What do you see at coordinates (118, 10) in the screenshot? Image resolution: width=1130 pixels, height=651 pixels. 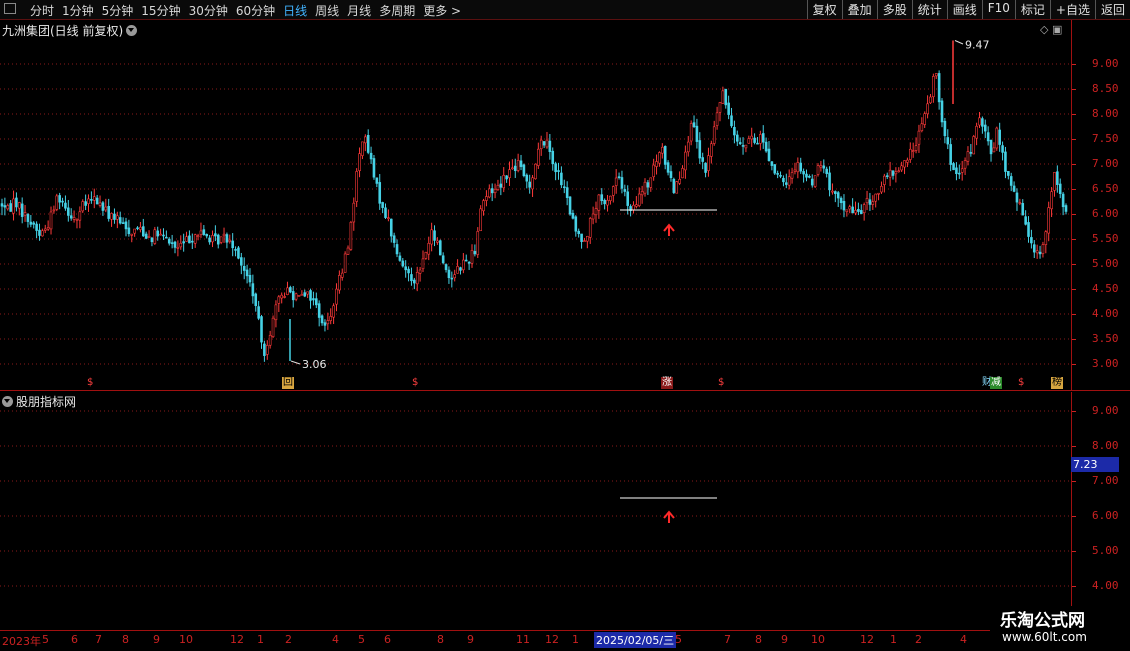 I see `period-tab: 5分钟` at bounding box center [118, 10].